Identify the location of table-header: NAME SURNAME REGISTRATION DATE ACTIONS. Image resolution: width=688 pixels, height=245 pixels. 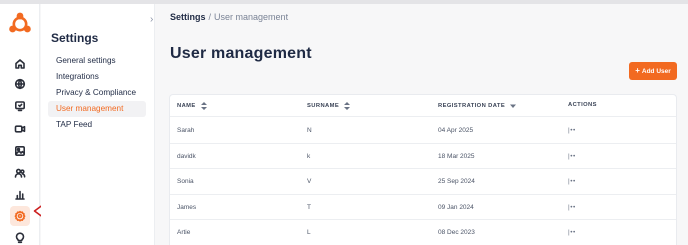
(423, 106).